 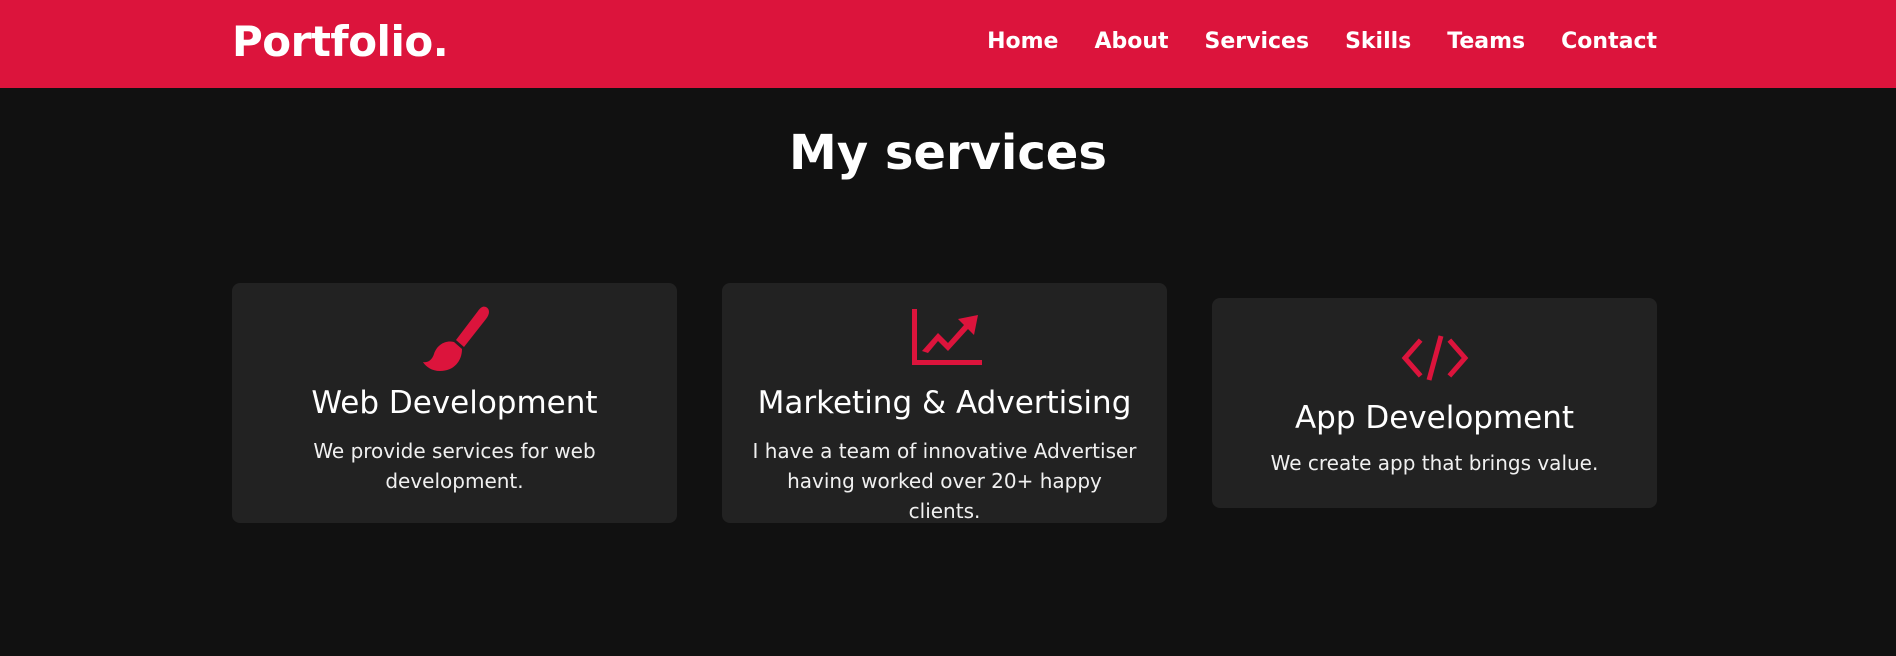 What do you see at coordinates (340, 42) in the screenshot?
I see `logo: Portfolio.` at bounding box center [340, 42].